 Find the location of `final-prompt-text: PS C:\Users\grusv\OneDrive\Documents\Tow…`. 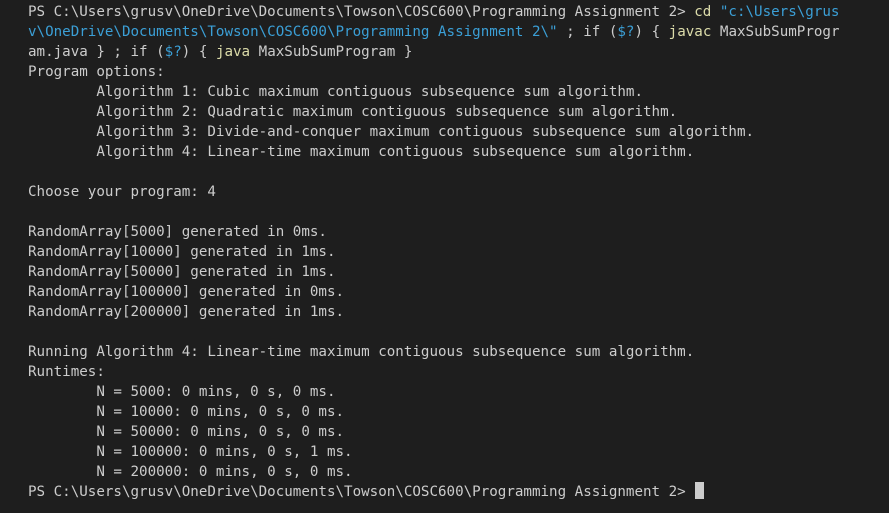

final-prompt-text: PS C:\Users\grusv\OneDrive\Documents\Tow… is located at coordinates (361, 492).